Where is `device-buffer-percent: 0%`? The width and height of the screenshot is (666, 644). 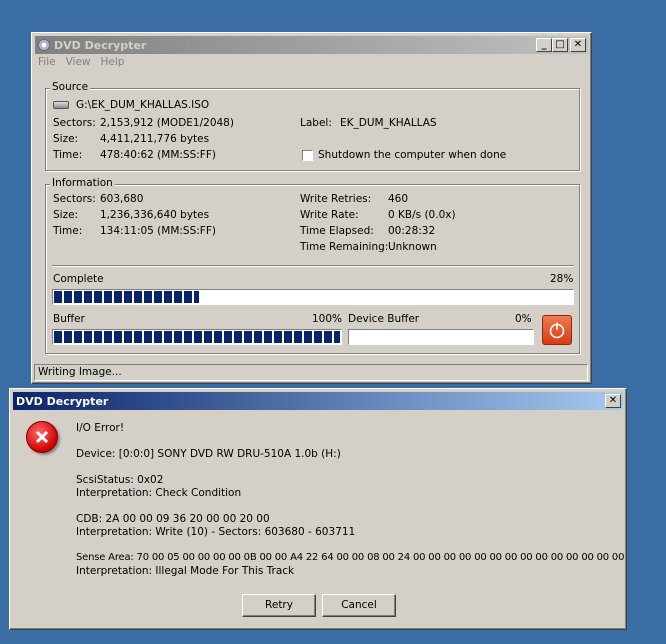 device-buffer-percent: 0% is located at coordinates (523, 319).